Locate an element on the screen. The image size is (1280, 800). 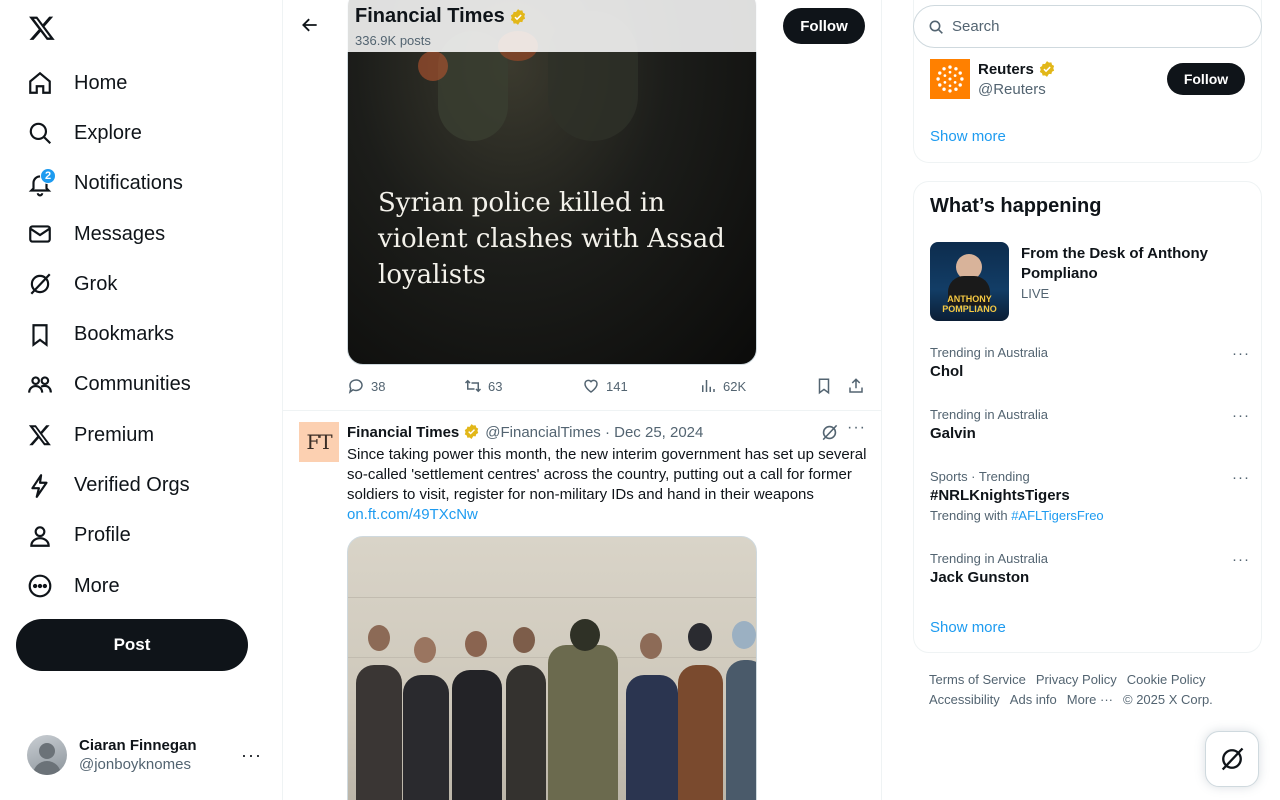
nav-item-notifications: 2 Notifications is located at coordinates (103, 184).